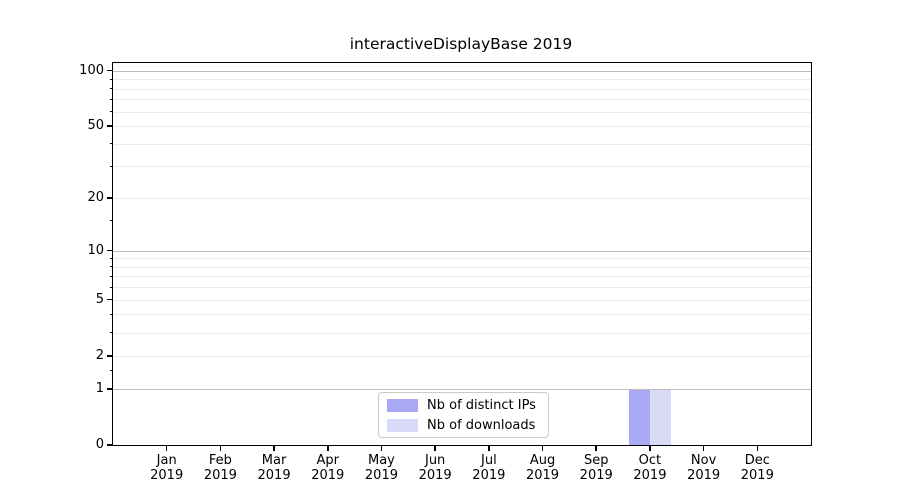 The height and width of the screenshot is (500, 900). I want to click on legend-swatch-distinct-ips, so click(402, 405).